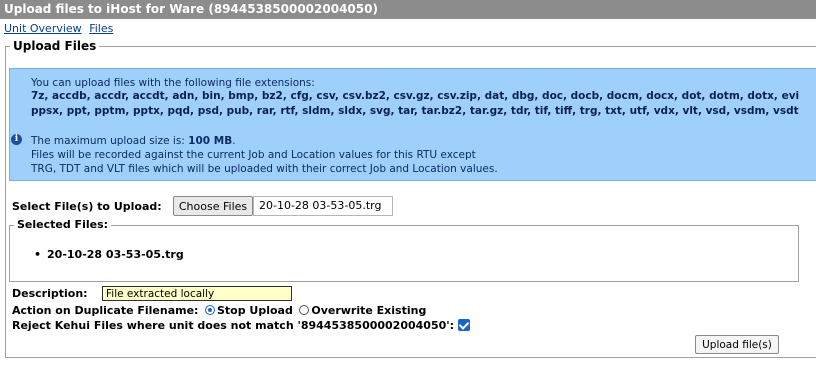 The height and width of the screenshot is (367, 816). I want to click on stop-upload-radio, so click(209, 310).